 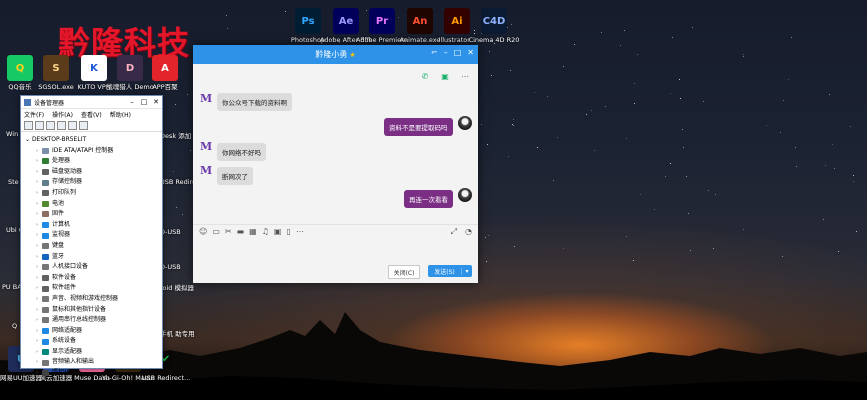 I want to click on desktop-icon-label: Ste, so click(x=13, y=182).